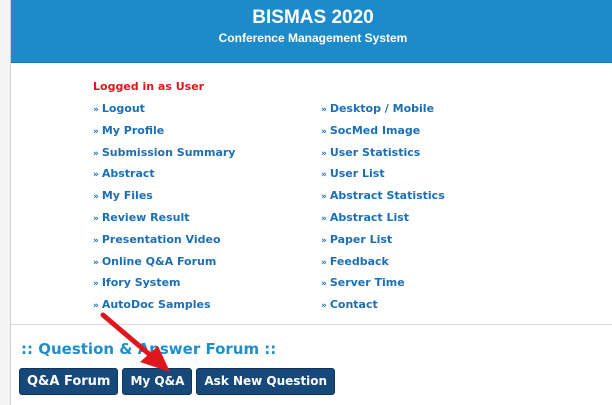  Describe the element at coordinates (164, 178) in the screenshot. I see `menu-link-abstract: » Abstract` at that location.